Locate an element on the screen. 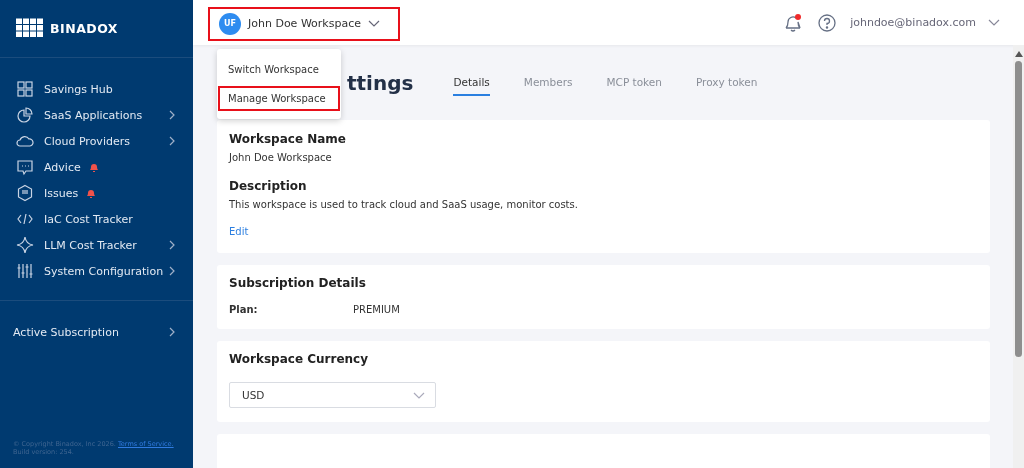  sliders-icon is located at coordinates (25, 271).